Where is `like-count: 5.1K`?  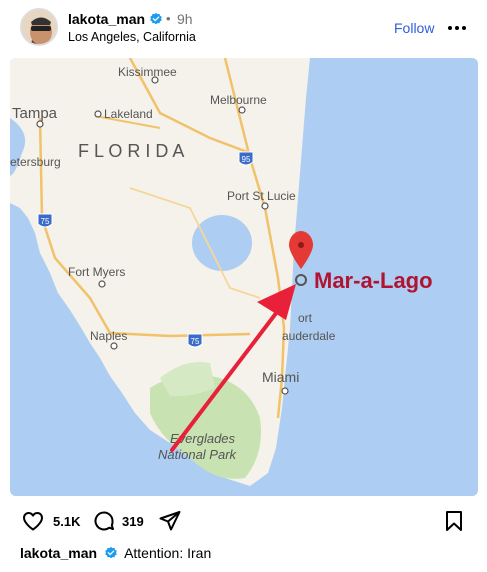
like-count: 5.1K is located at coordinates (66, 521).